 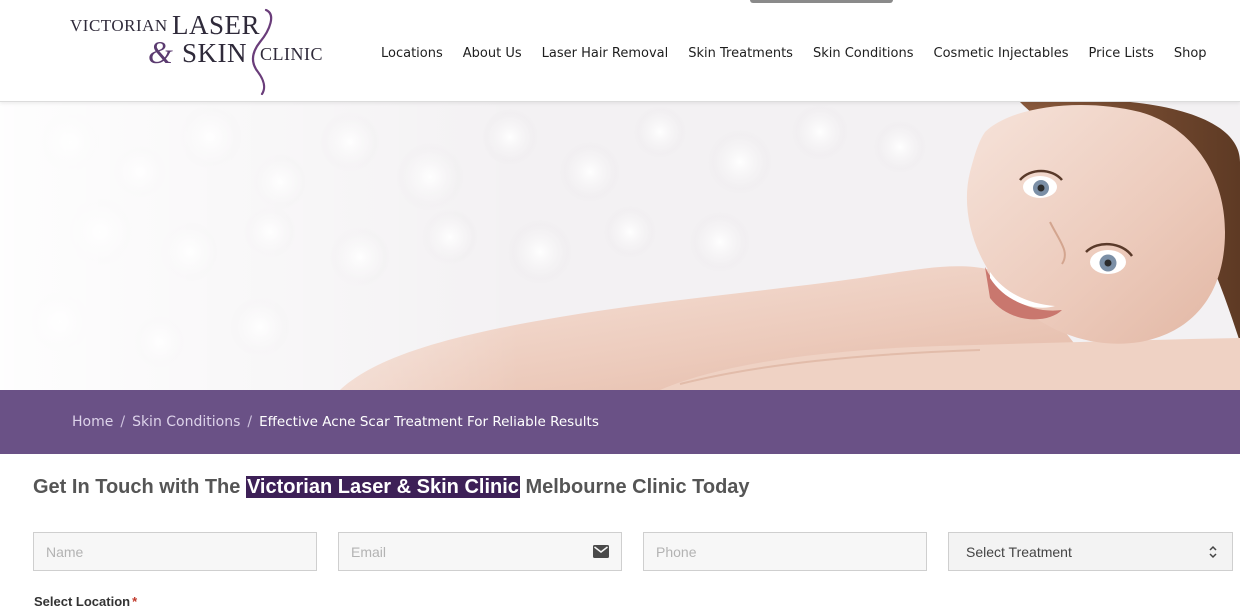 I want to click on breadcrumb-skin-conditions: Skin Conditions, so click(x=186, y=422).